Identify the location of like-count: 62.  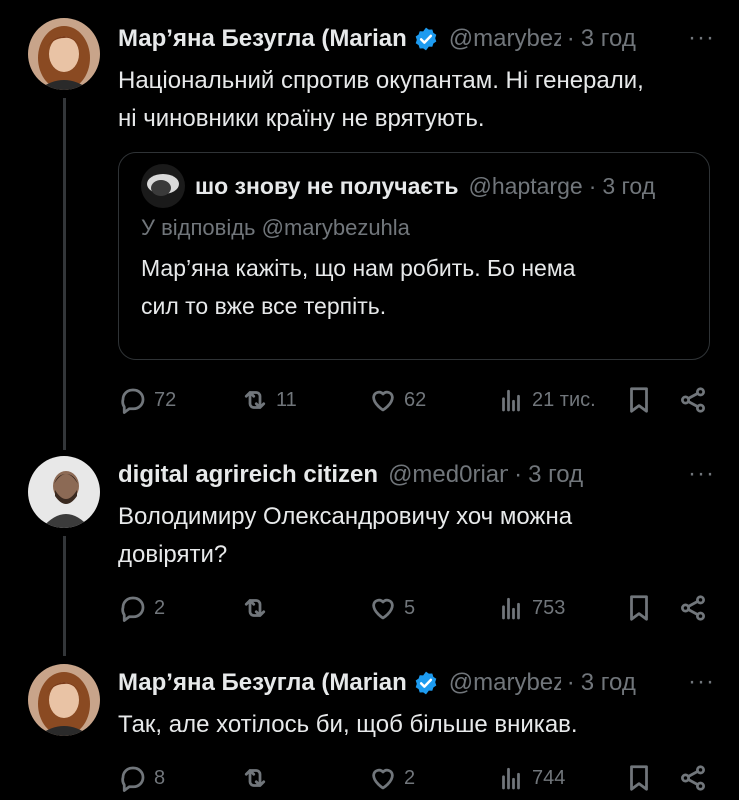
(415, 399).